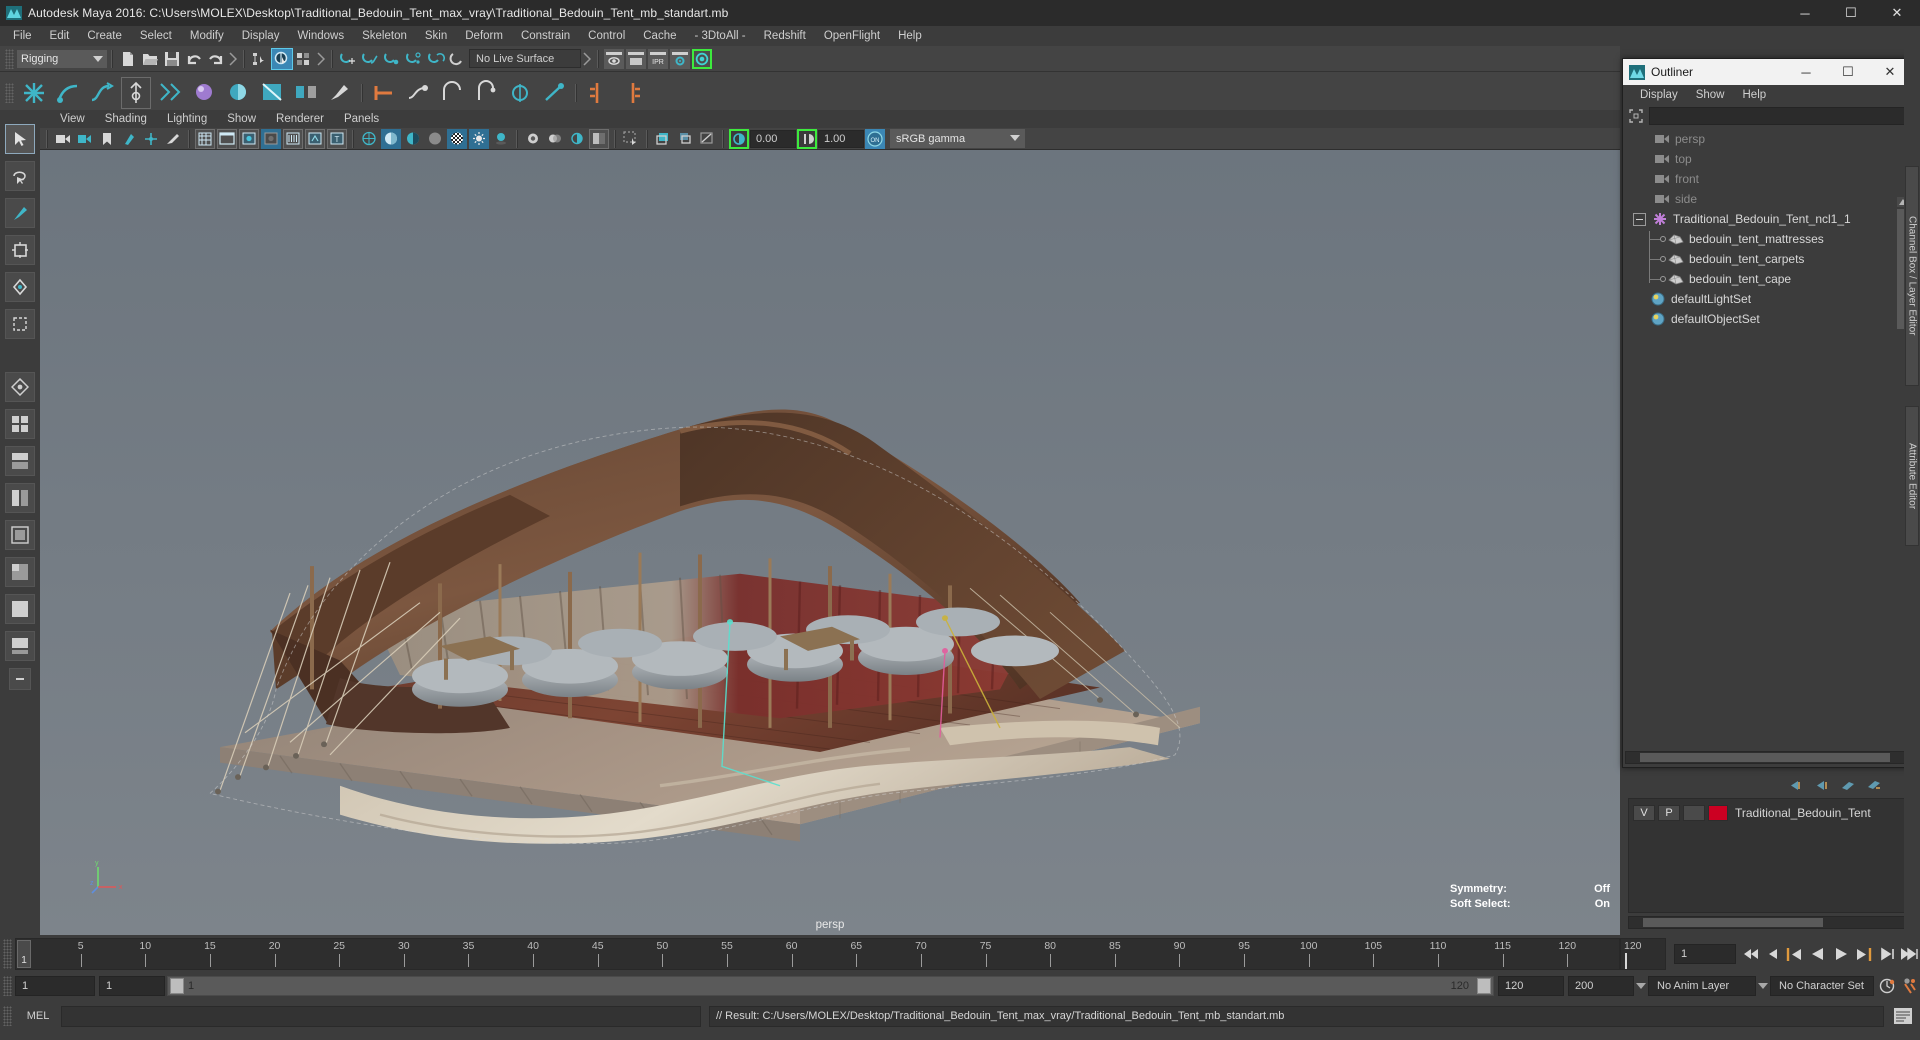 Image resolution: width=1920 pixels, height=1040 pixels. Describe the element at coordinates (1886, 954) in the screenshot. I see `step-forward-keyframe-icon` at that location.